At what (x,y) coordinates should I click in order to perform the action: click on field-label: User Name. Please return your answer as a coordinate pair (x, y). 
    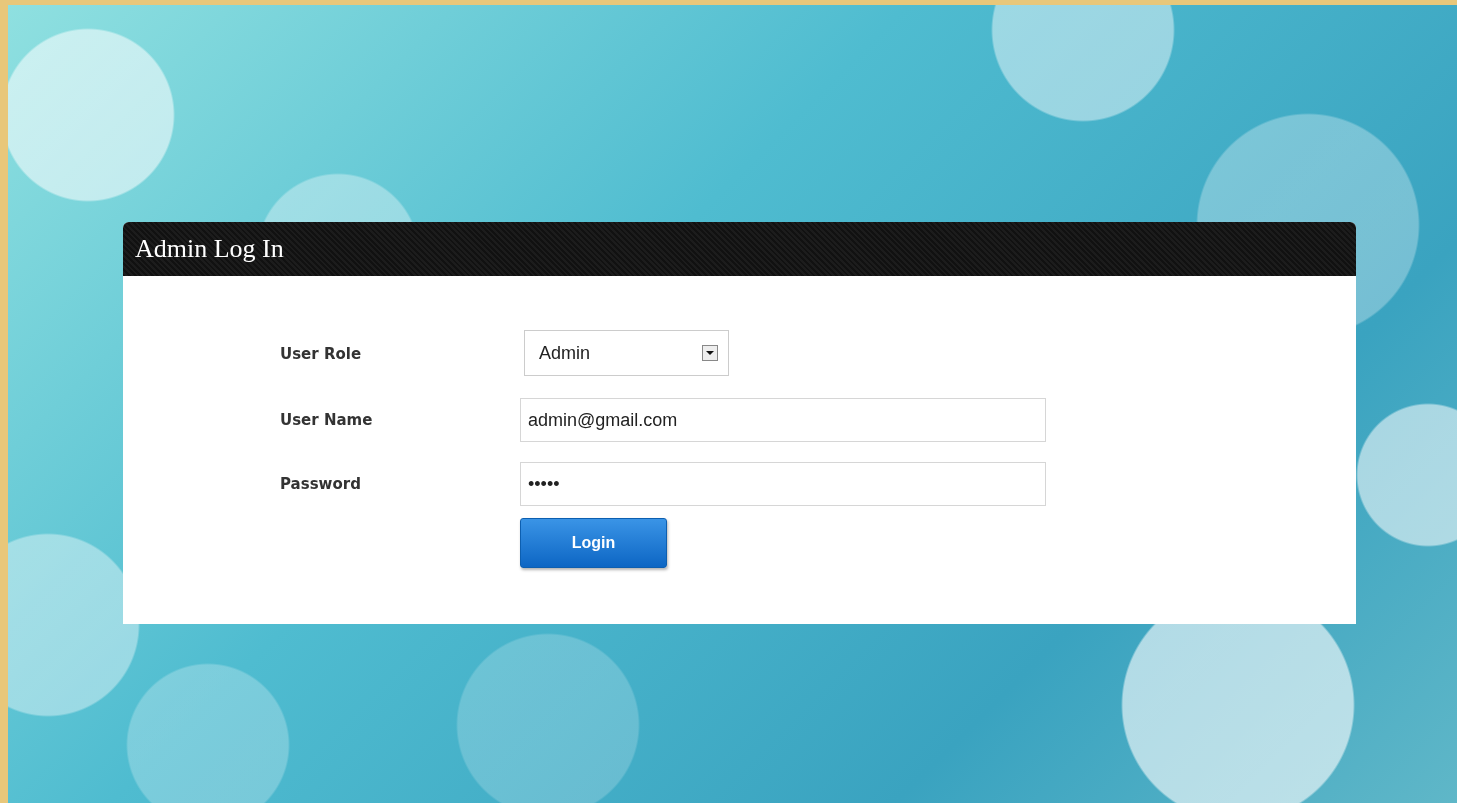
    Looking at the image, I should click on (327, 420).